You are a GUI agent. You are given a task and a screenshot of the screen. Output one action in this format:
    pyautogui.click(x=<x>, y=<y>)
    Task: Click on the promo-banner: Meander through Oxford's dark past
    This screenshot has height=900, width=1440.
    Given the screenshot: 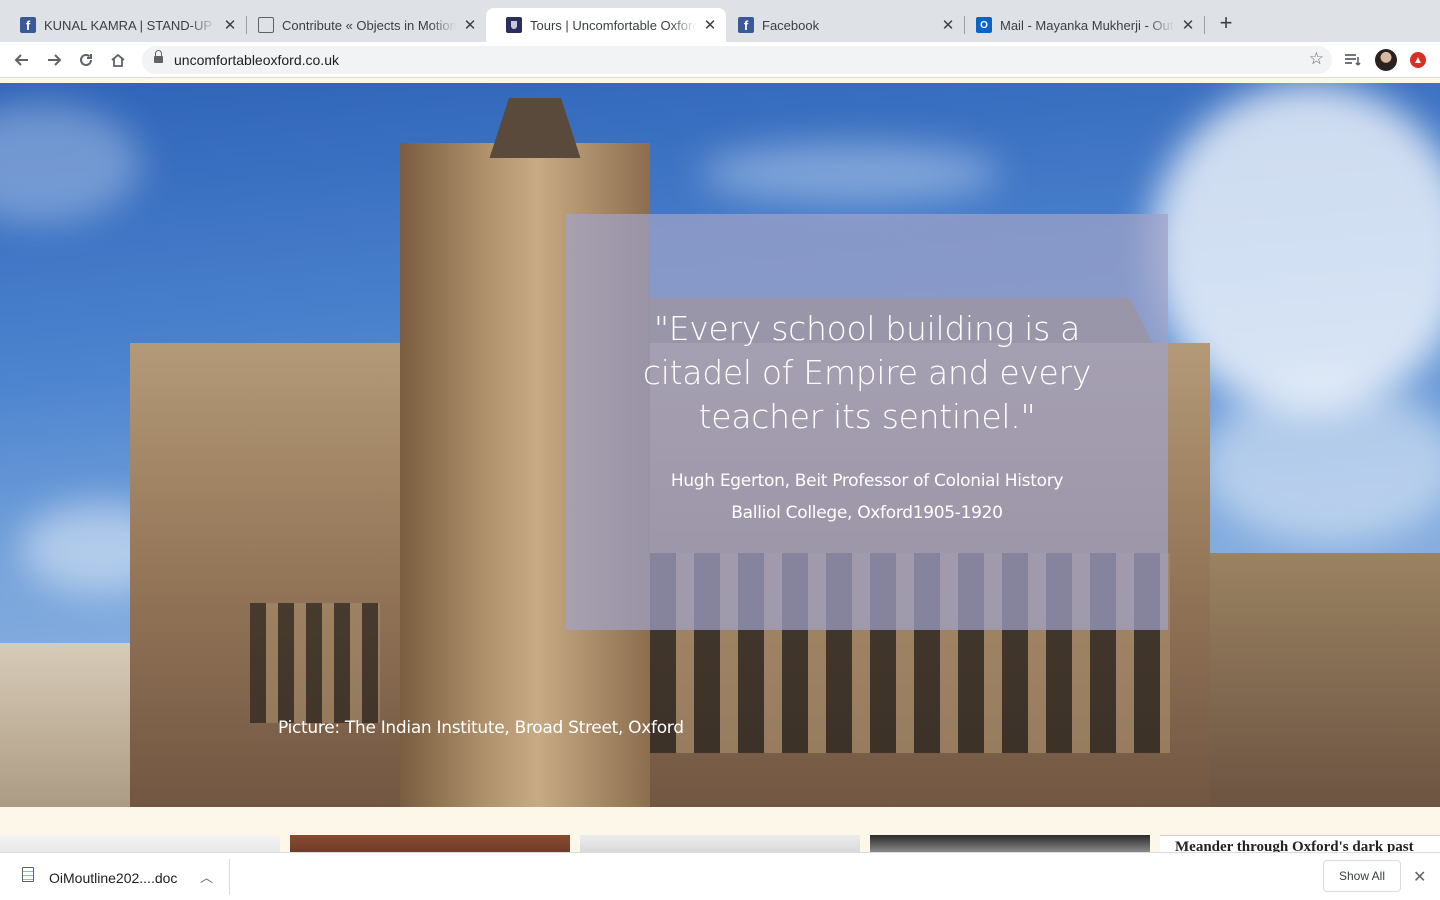 What is the action you would take?
    pyautogui.click(x=1300, y=843)
    